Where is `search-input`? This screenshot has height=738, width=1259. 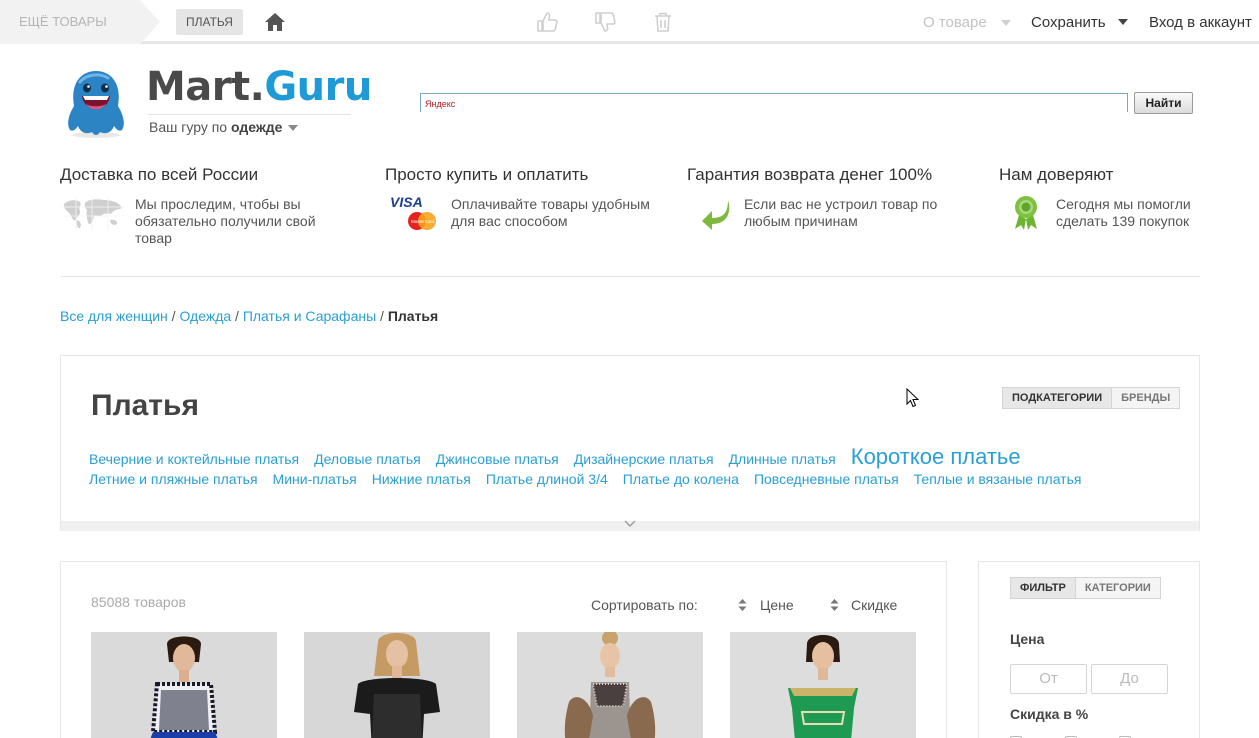
search-input is located at coordinates (774, 104).